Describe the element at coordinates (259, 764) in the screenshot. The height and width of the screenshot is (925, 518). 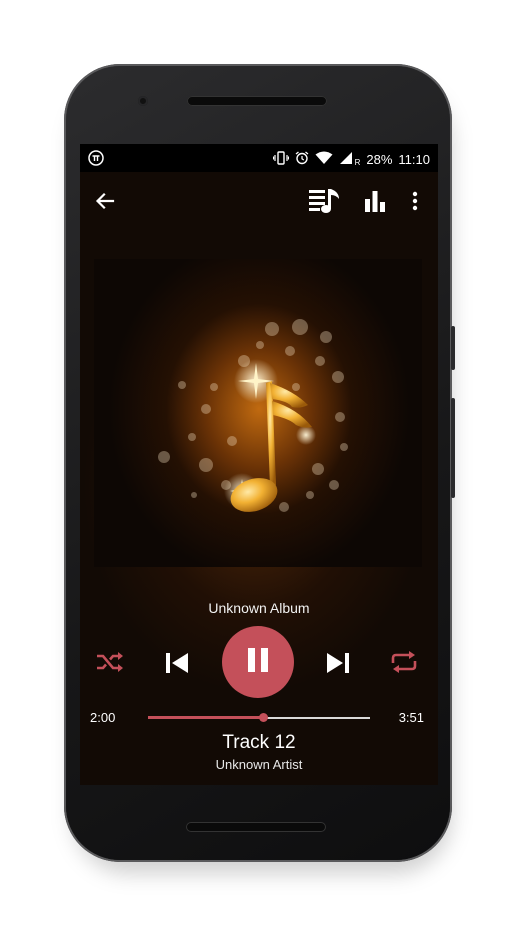
I see `track-artist: Unknown Artist` at that location.